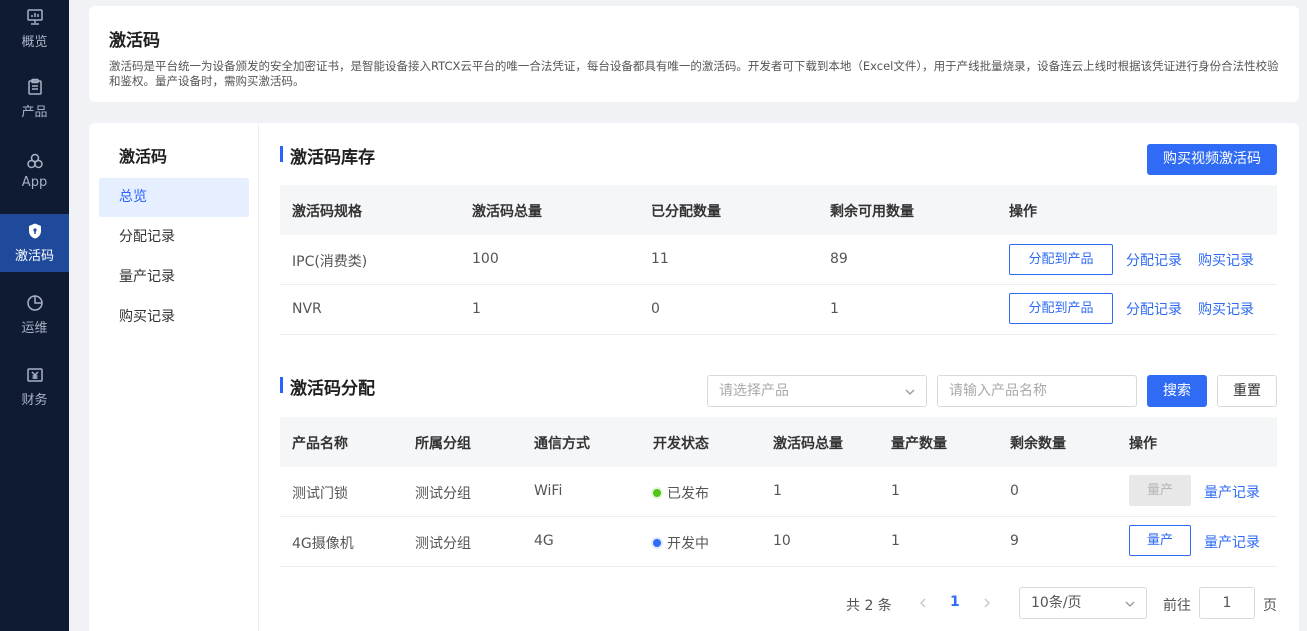 The image size is (1307, 631). What do you see at coordinates (1160, 490) in the screenshot?
I see `mass-produce-button-disabled: 量产` at bounding box center [1160, 490].